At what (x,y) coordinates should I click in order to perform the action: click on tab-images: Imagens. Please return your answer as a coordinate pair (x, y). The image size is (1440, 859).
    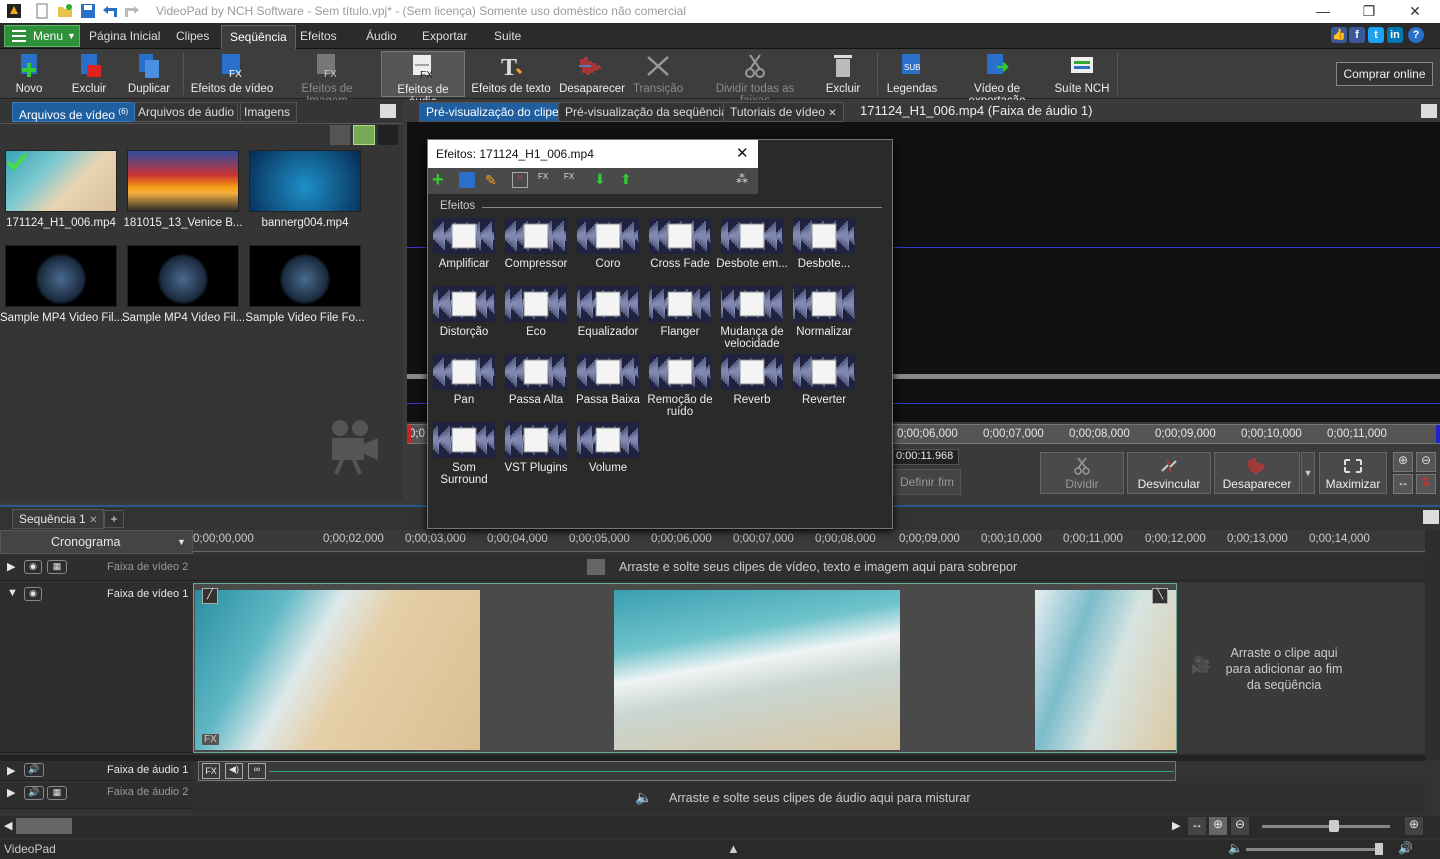
    Looking at the image, I should click on (267, 112).